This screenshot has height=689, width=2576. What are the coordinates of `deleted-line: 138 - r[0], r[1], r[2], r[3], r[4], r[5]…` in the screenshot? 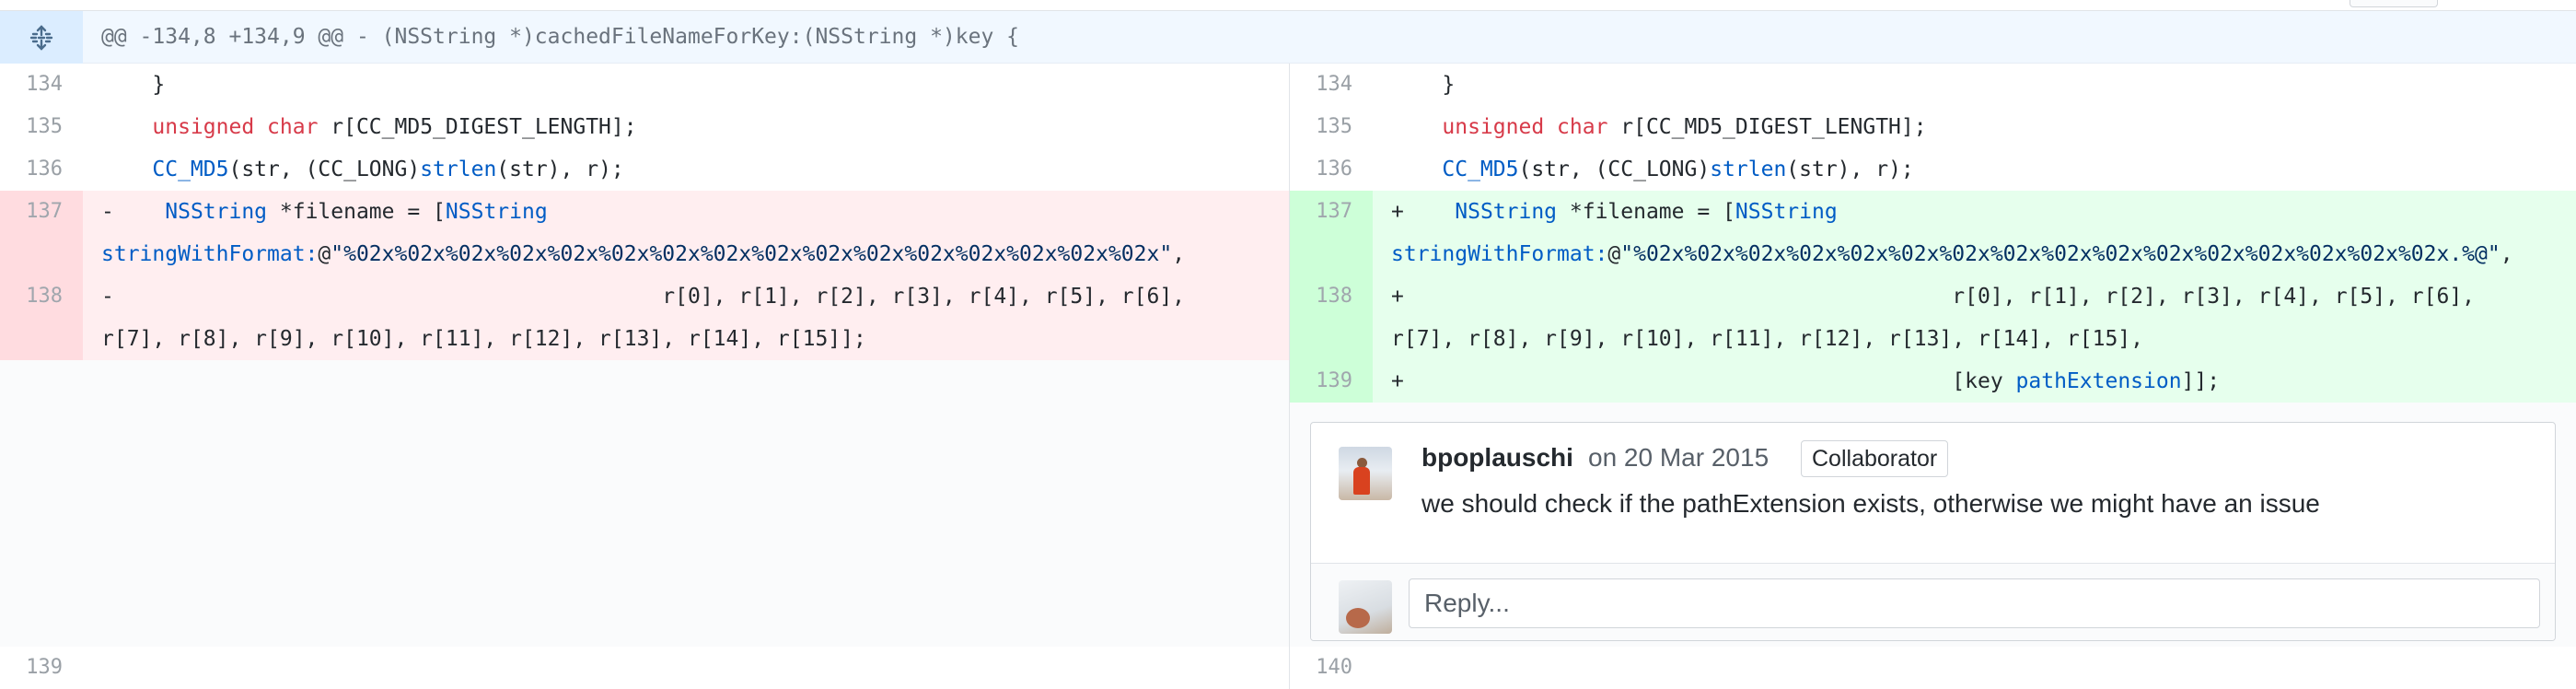 It's located at (644, 317).